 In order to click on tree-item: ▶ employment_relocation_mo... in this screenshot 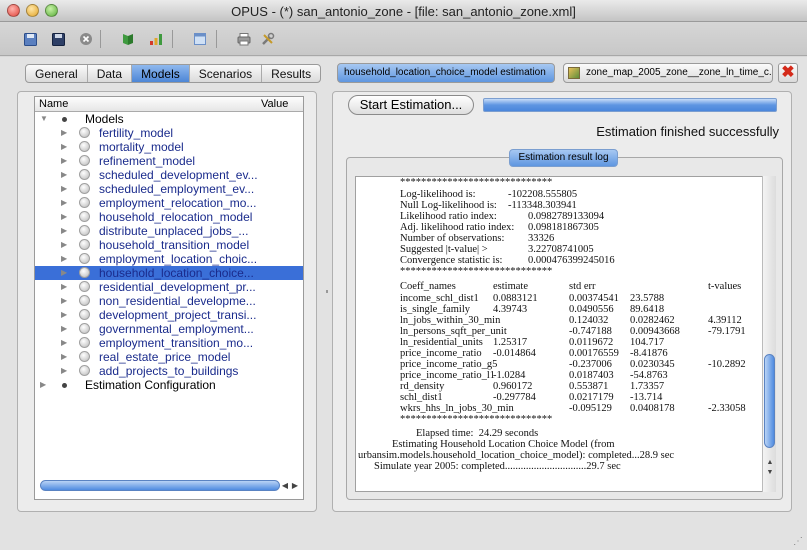, I will do `click(169, 203)`.